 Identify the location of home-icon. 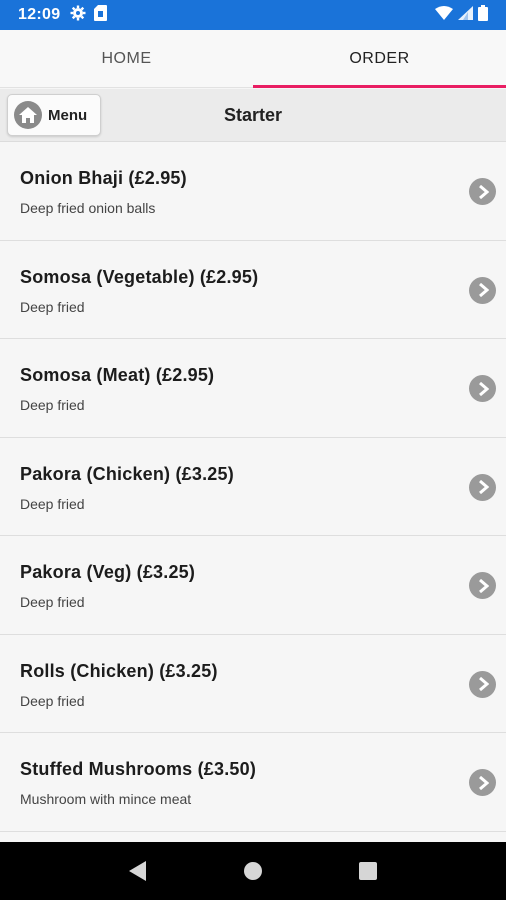
(28, 115).